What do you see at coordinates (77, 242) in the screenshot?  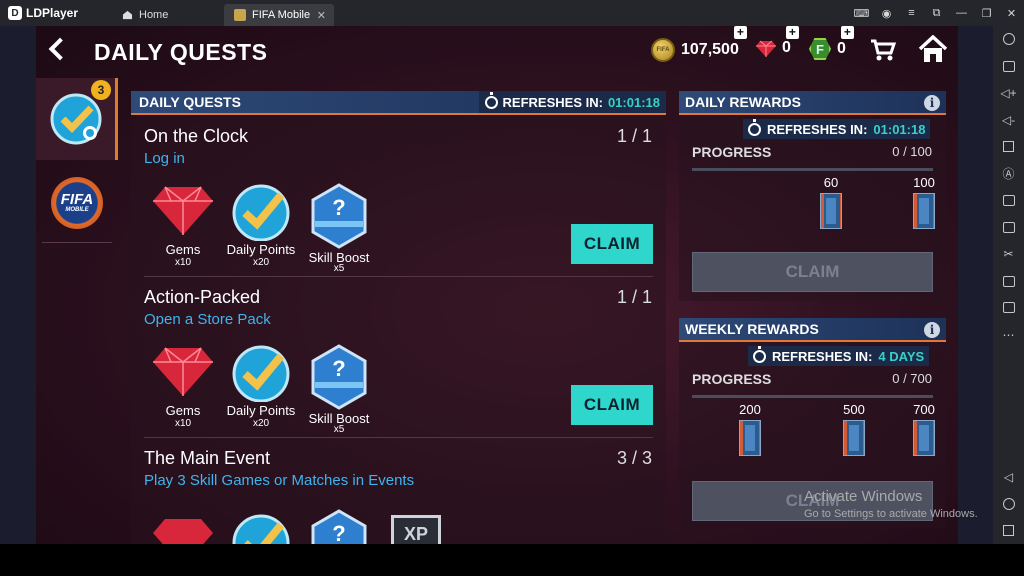 I see `side-divider` at bounding box center [77, 242].